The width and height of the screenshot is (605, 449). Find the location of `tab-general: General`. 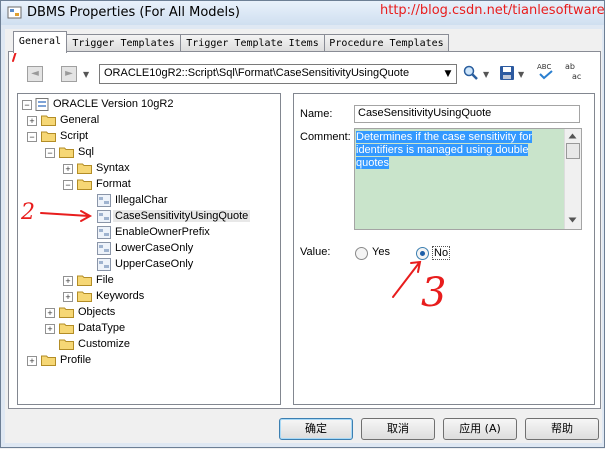

tab-general: General is located at coordinates (40, 42).